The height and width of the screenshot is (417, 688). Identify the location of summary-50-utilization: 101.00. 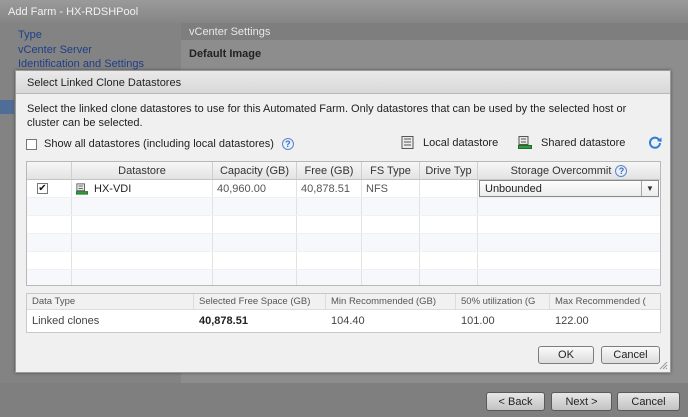
(478, 321).